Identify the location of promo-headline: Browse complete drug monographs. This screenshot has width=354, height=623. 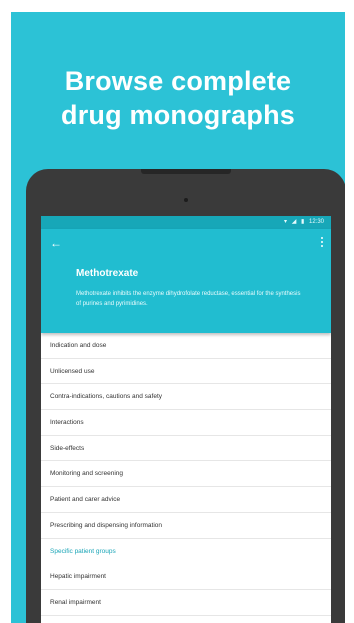
(178, 98).